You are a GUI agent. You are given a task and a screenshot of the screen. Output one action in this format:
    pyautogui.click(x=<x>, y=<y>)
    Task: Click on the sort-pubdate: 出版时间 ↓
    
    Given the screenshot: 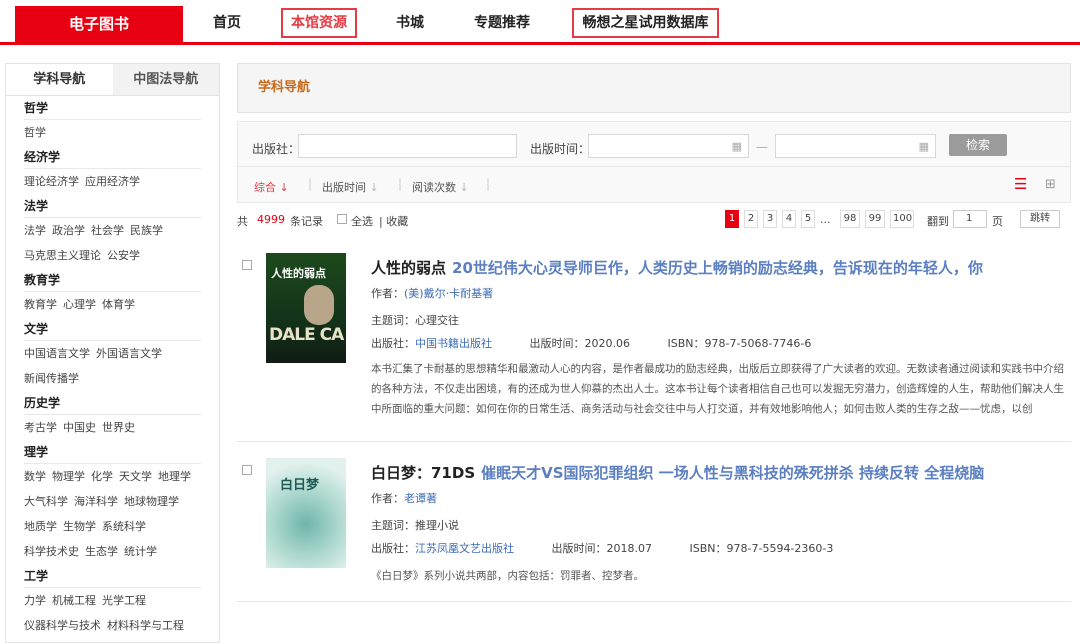 What is the action you would take?
    pyautogui.click(x=350, y=187)
    